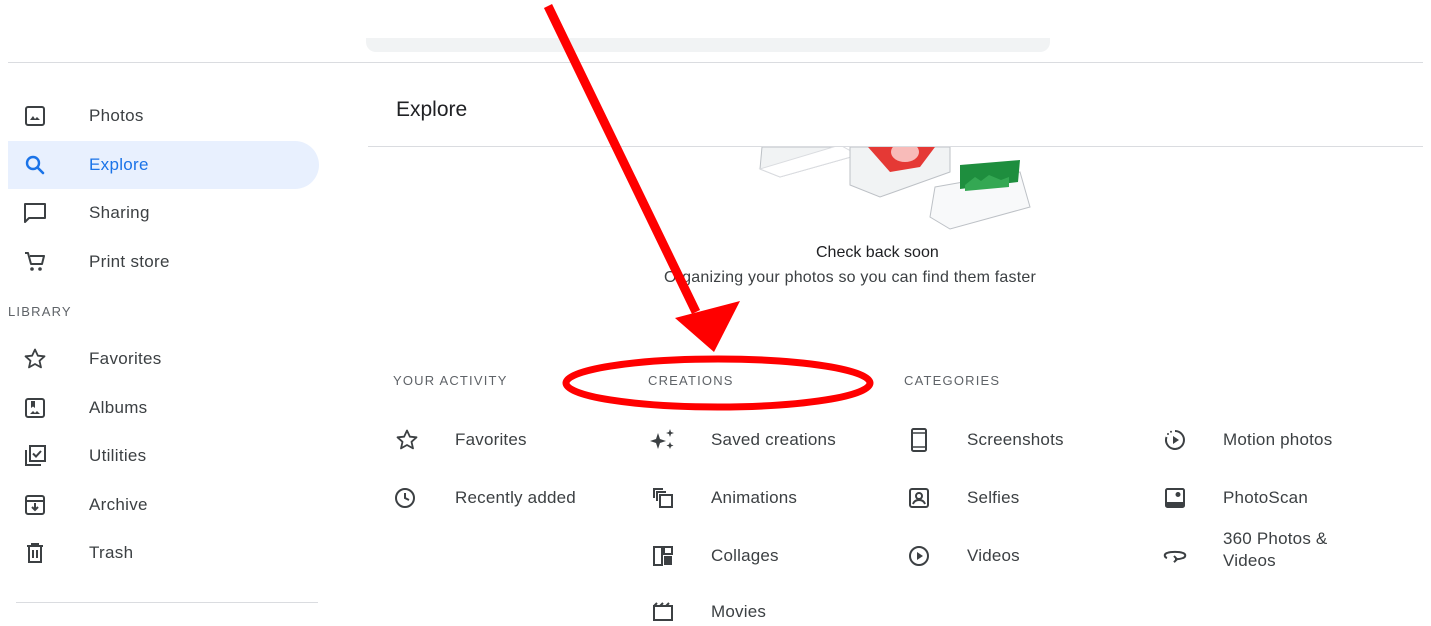  I want to click on sidebar-item-print-store: Print store, so click(163, 262).